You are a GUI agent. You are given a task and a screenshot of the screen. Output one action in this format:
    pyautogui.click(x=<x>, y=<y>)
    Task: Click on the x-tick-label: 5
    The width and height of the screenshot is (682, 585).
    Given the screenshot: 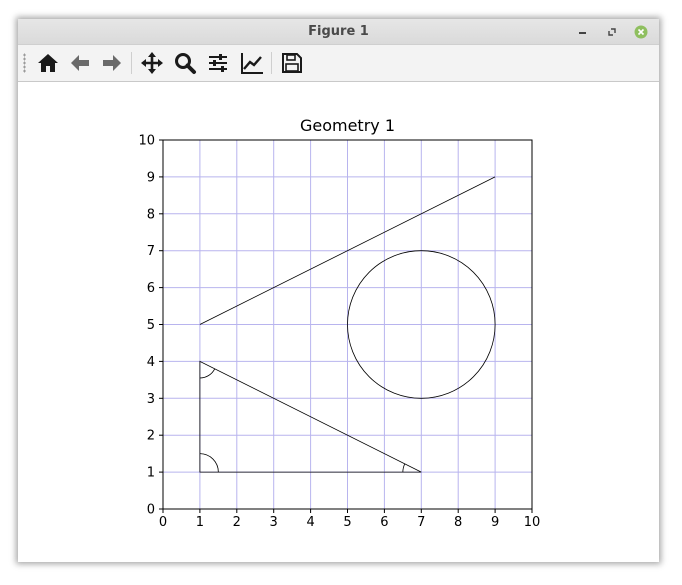 What is the action you would take?
    pyautogui.click(x=347, y=522)
    